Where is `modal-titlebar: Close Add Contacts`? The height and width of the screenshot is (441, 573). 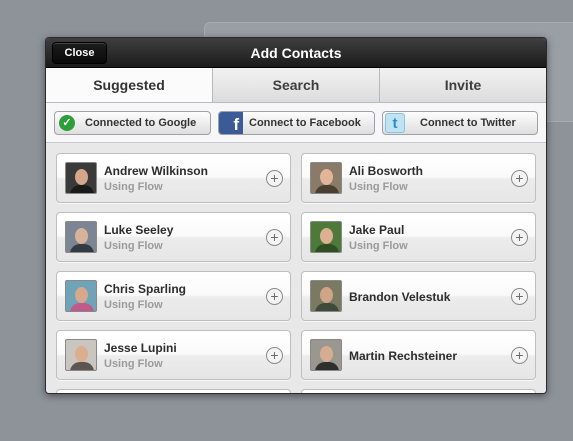
modal-titlebar: Close Add Contacts is located at coordinates (296, 53).